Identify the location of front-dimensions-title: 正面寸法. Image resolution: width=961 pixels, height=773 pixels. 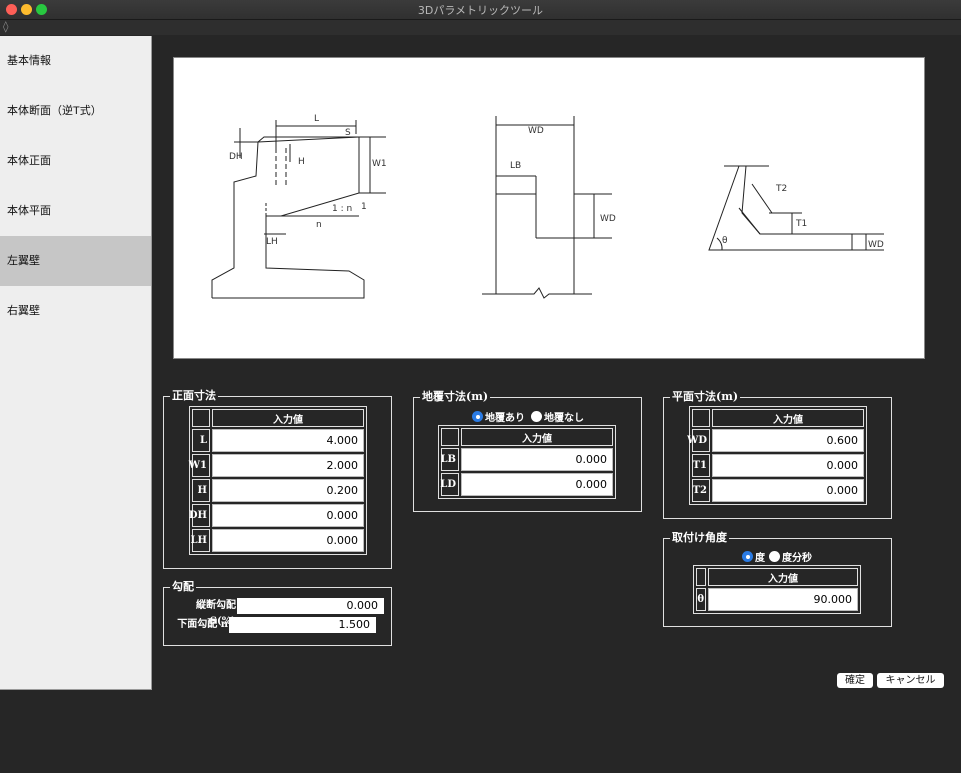
(194, 396).